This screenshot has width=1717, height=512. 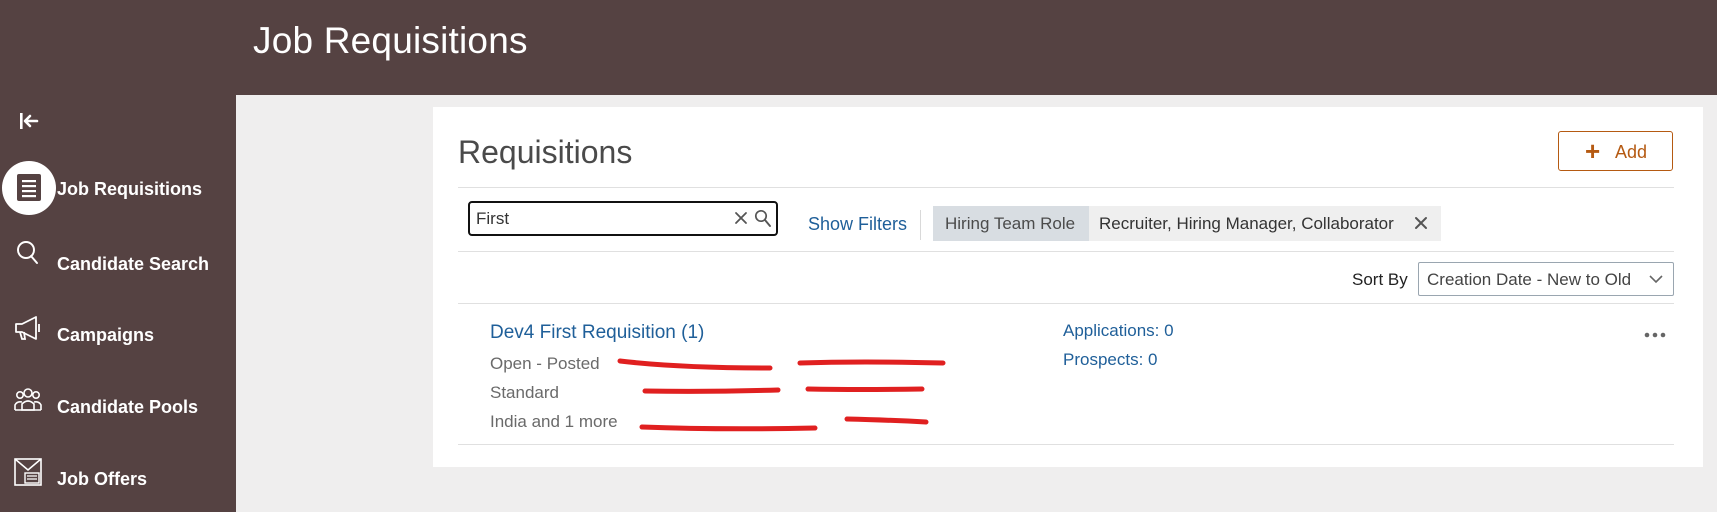 What do you see at coordinates (493, 218) in the screenshot?
I see `search-input-value: First` at bounding box center [493, 218].